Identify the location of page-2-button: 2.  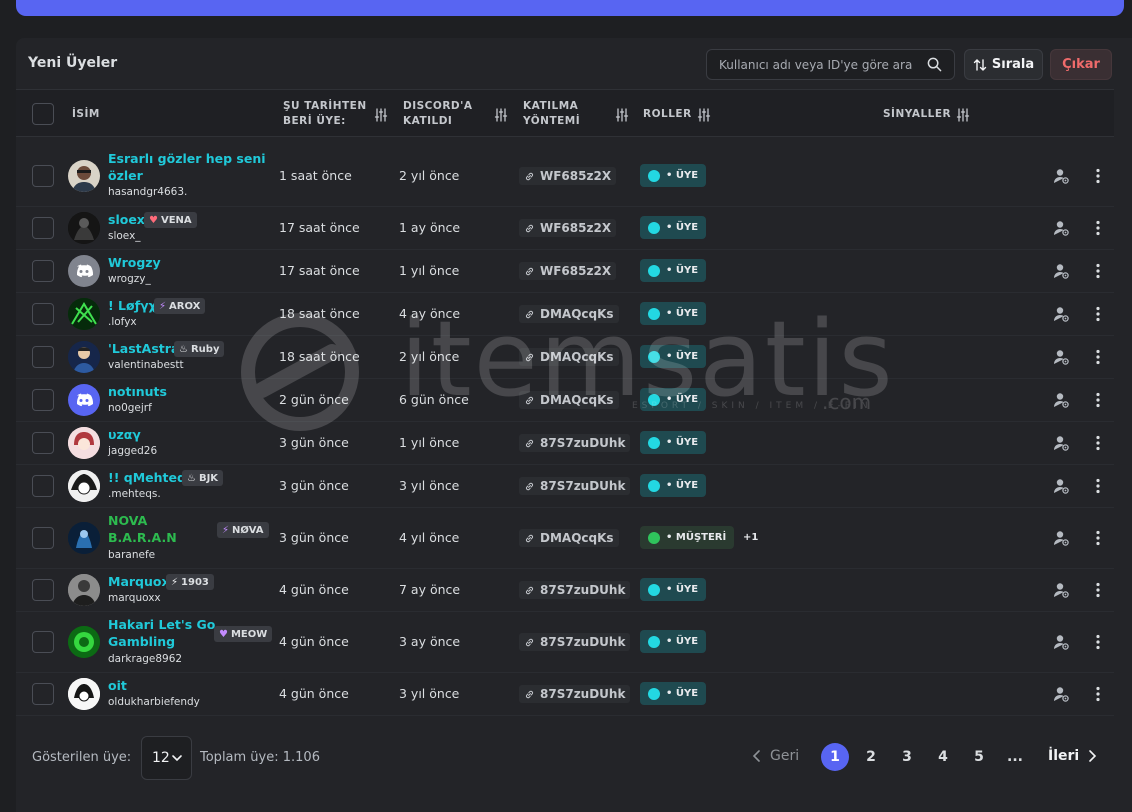
(871, 757).